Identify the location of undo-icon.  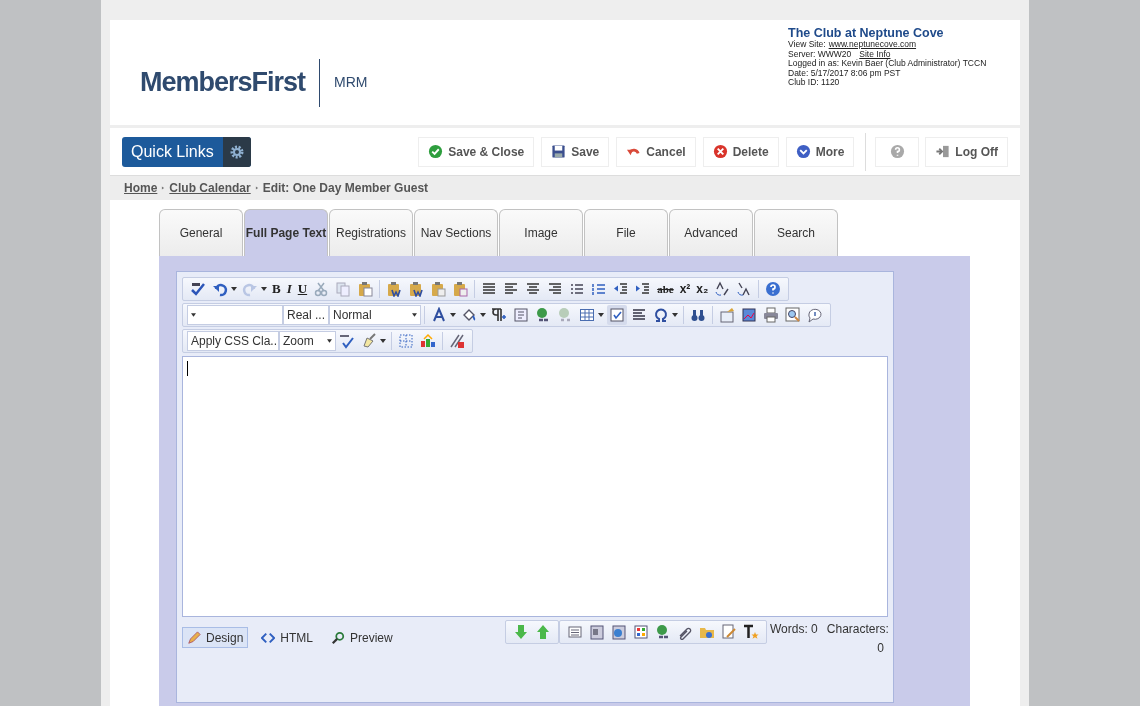
(220, 289).